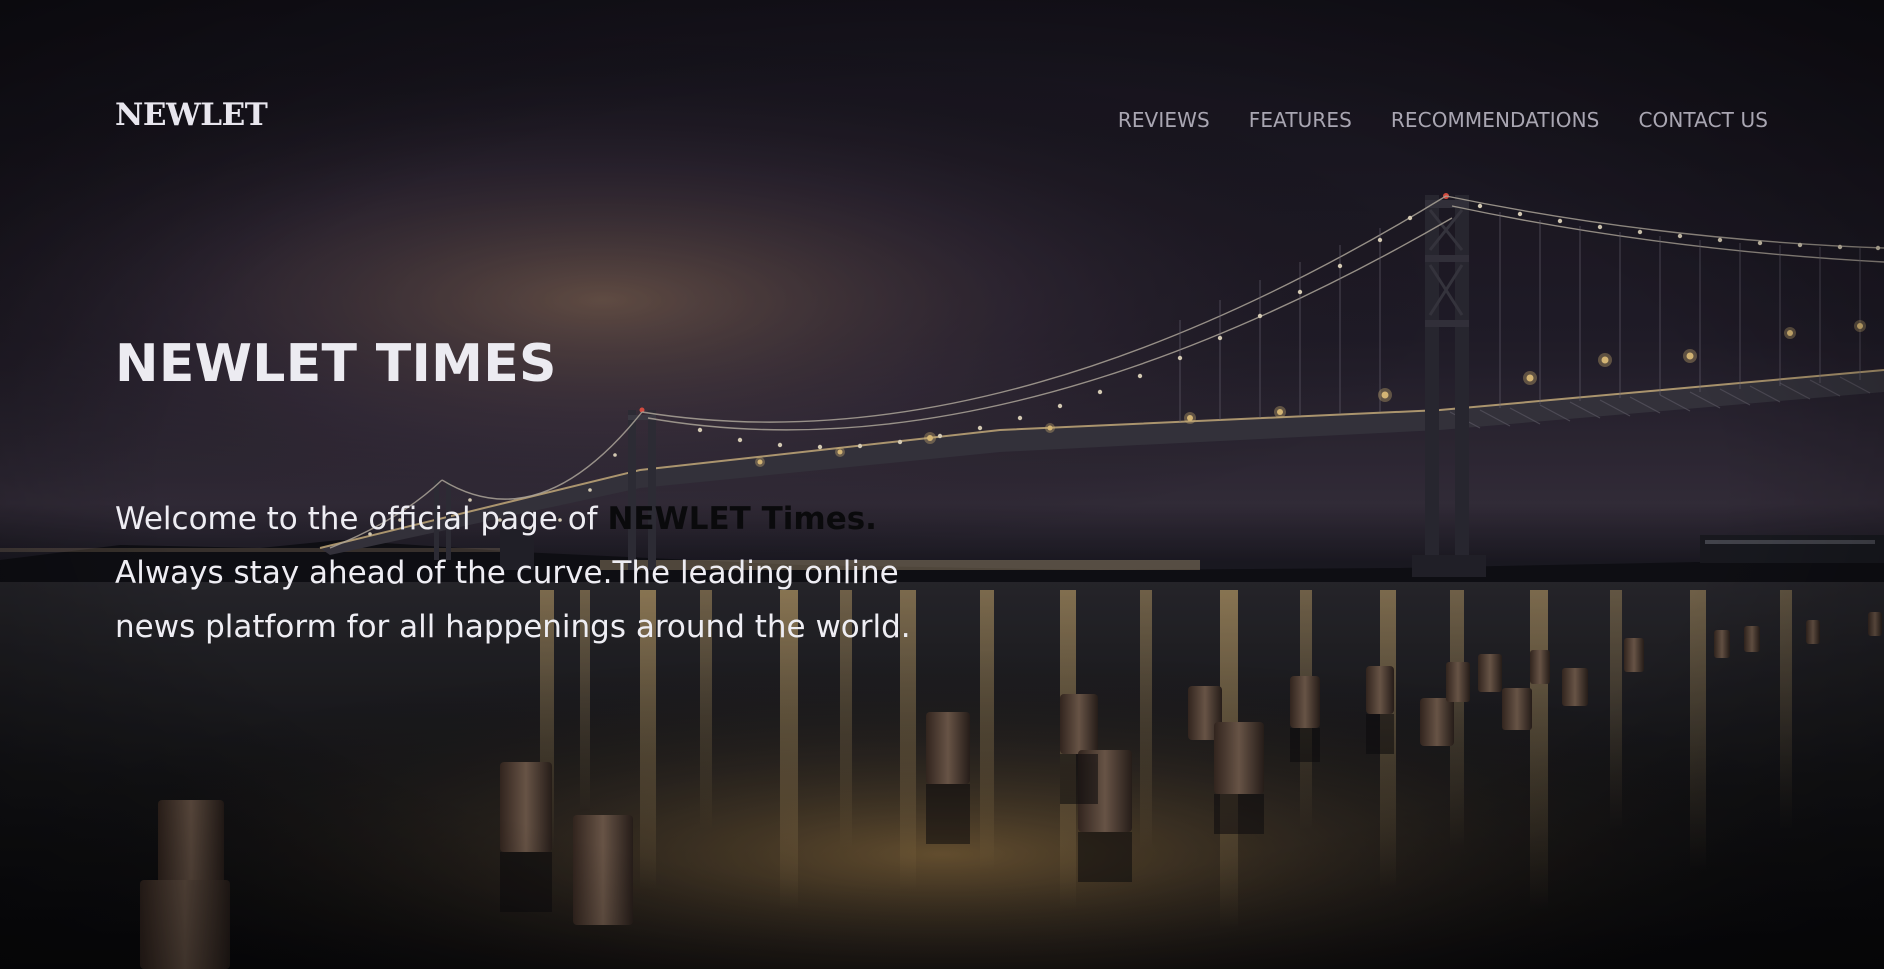 This screenshot has height=969, width=1884. Describe the element at coordinates (1495, 120) in the screenshot. I see `nav-link-recommendations: RECOMMENDATIONS` at that location.